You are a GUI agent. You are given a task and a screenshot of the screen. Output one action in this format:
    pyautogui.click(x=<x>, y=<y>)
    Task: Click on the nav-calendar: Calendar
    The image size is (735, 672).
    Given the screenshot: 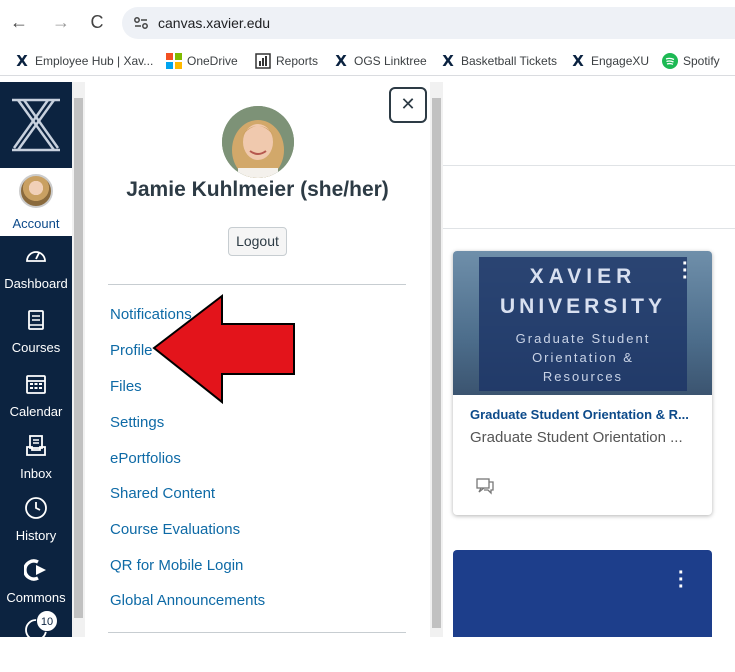 What is the action you would take?
    pyautogui.click(x=36, y=399)
    